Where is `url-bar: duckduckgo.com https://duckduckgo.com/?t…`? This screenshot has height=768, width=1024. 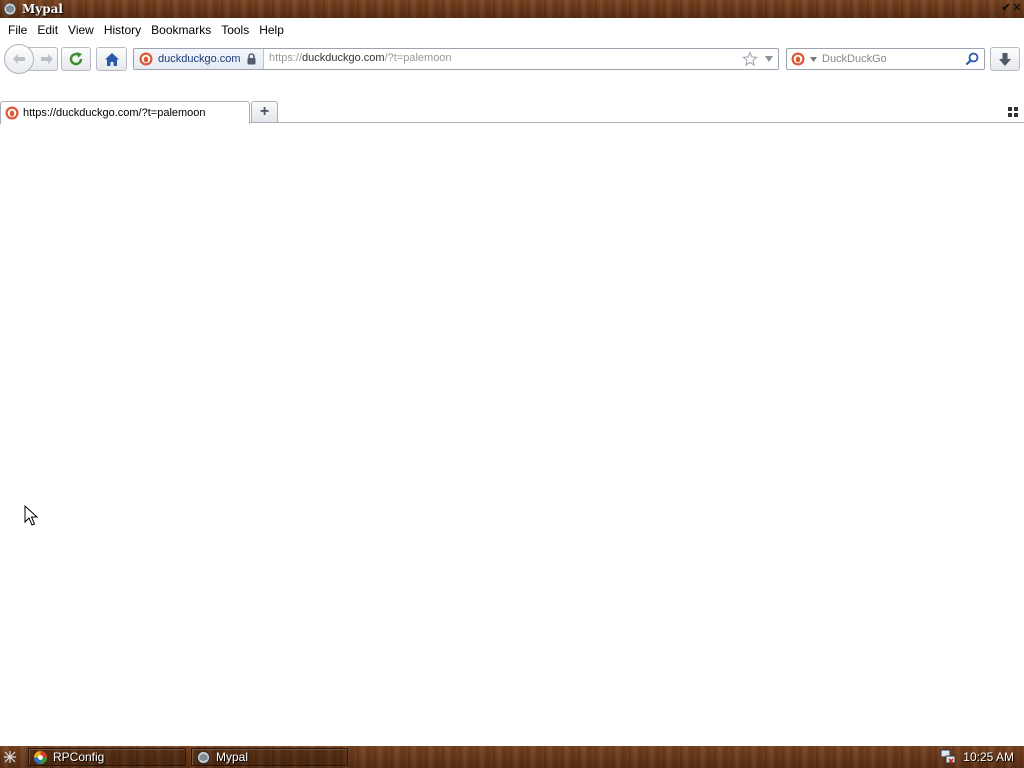 url-bar: duckduckgo.com https://duckduckgo.com/?t… is located at coordinates (456, 59).